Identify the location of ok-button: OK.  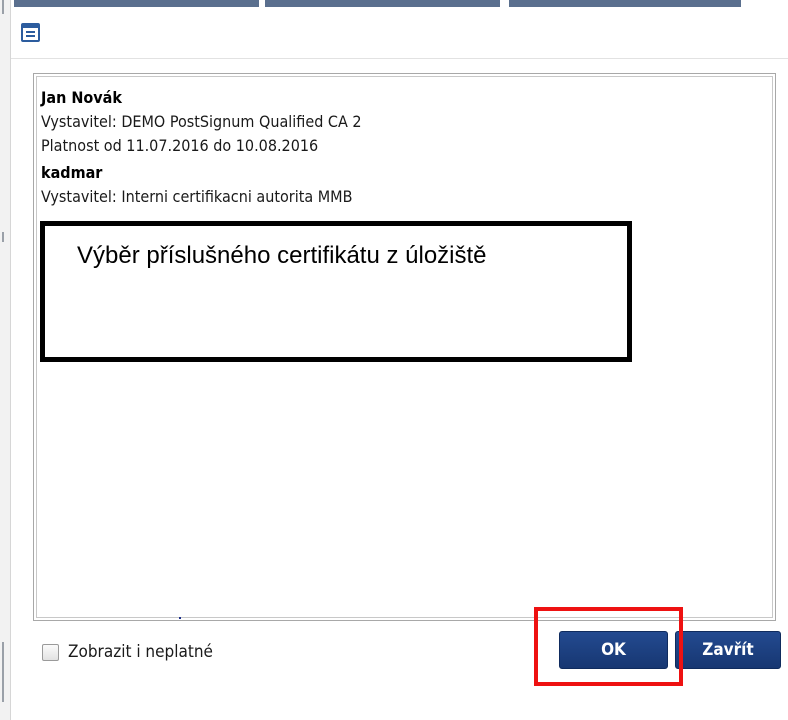
(613, 650).